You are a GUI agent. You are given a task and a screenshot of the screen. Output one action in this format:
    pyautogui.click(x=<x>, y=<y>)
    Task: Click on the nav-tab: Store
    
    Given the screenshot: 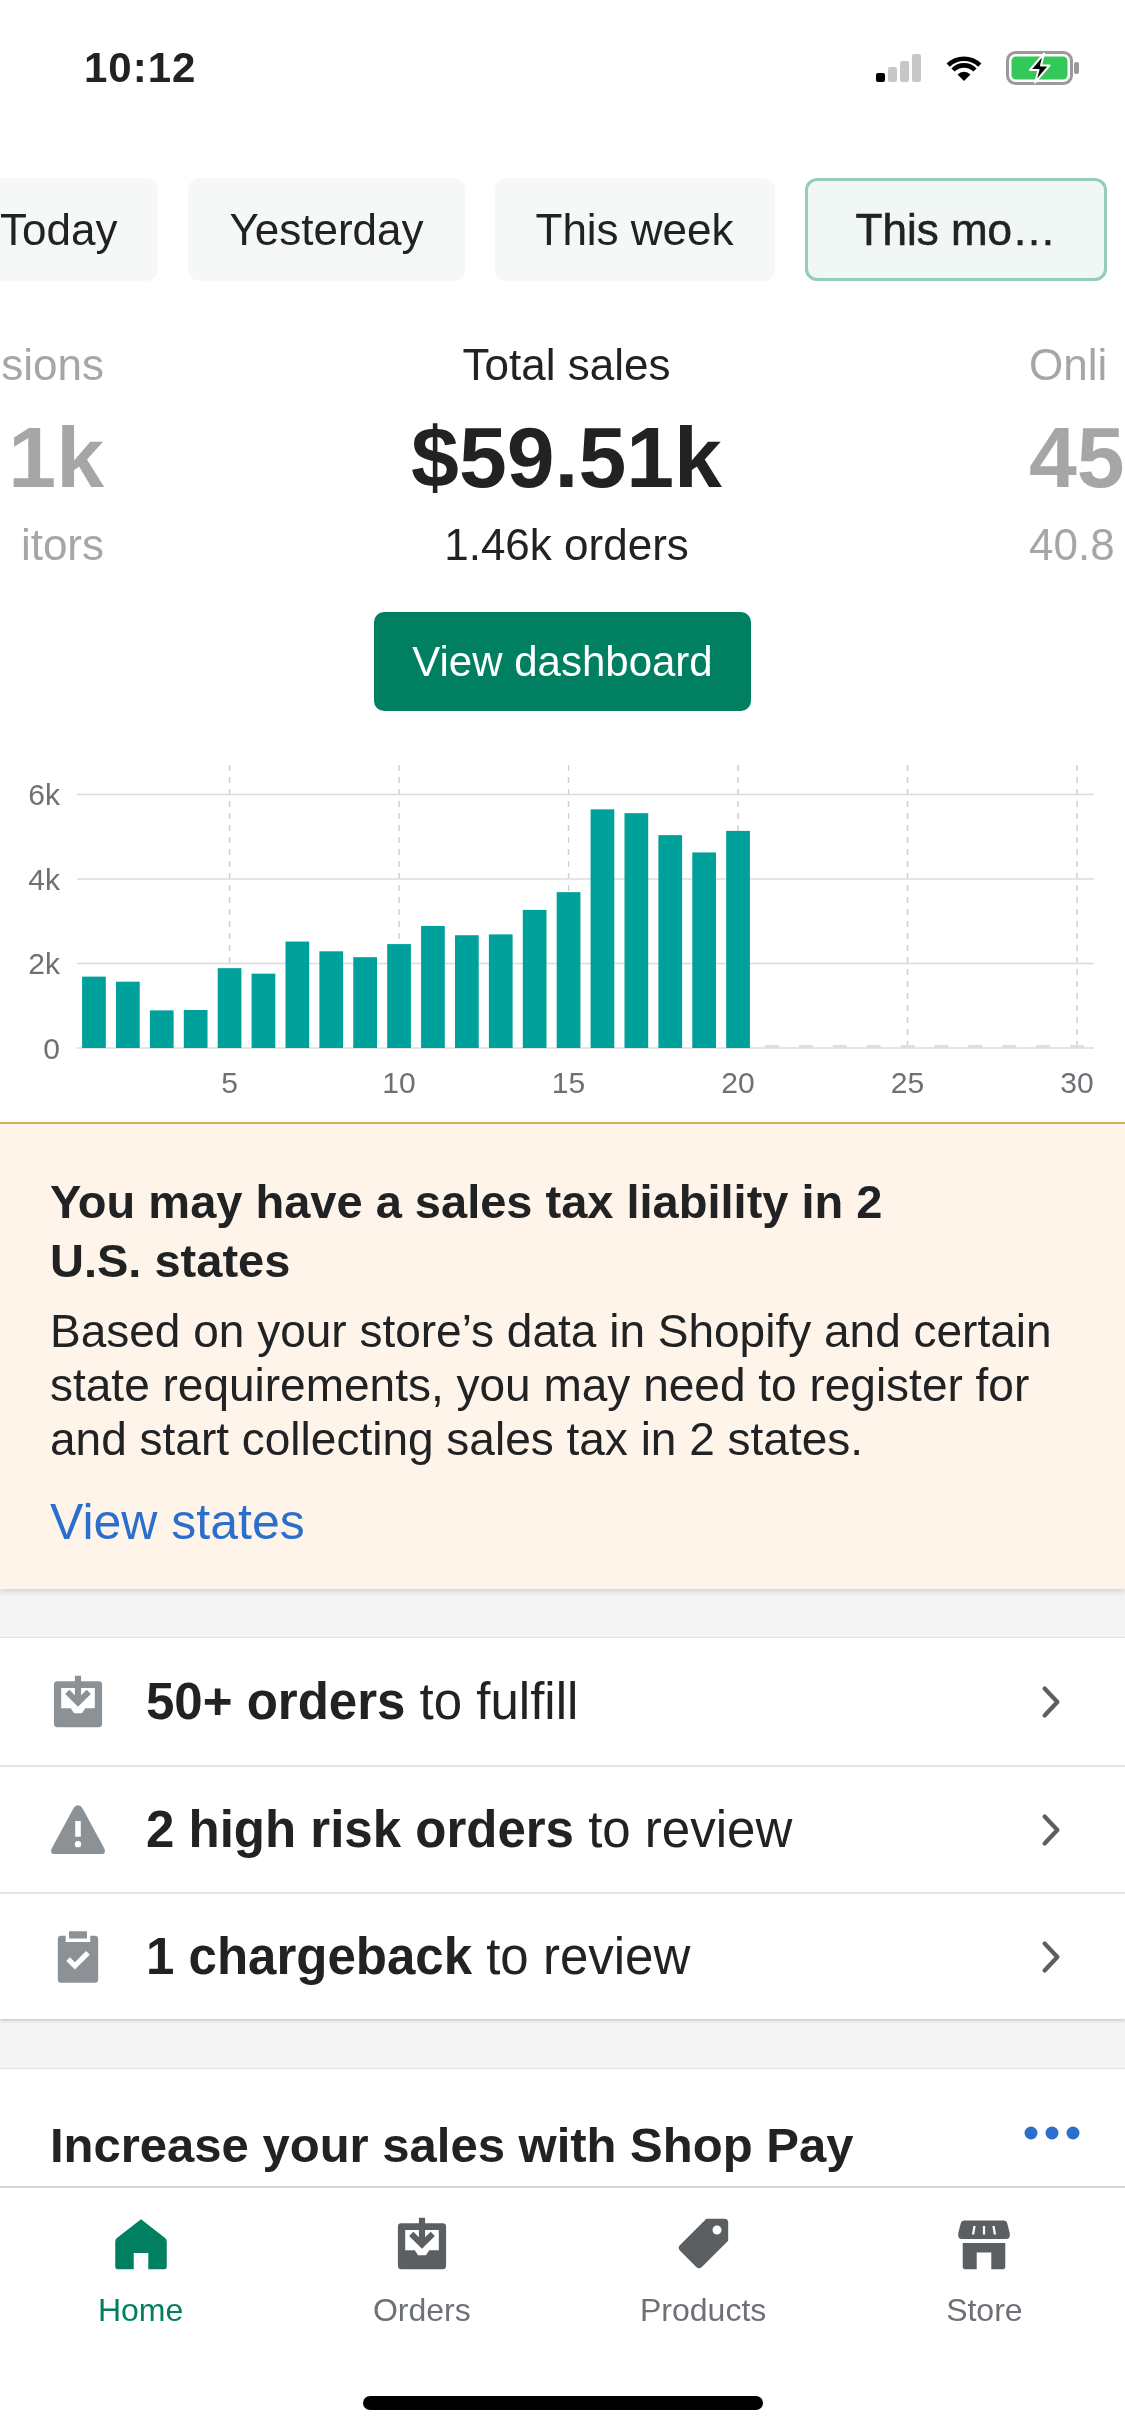 What is the action you would take?
    pyautogui.click(x=984, y=2259)
    